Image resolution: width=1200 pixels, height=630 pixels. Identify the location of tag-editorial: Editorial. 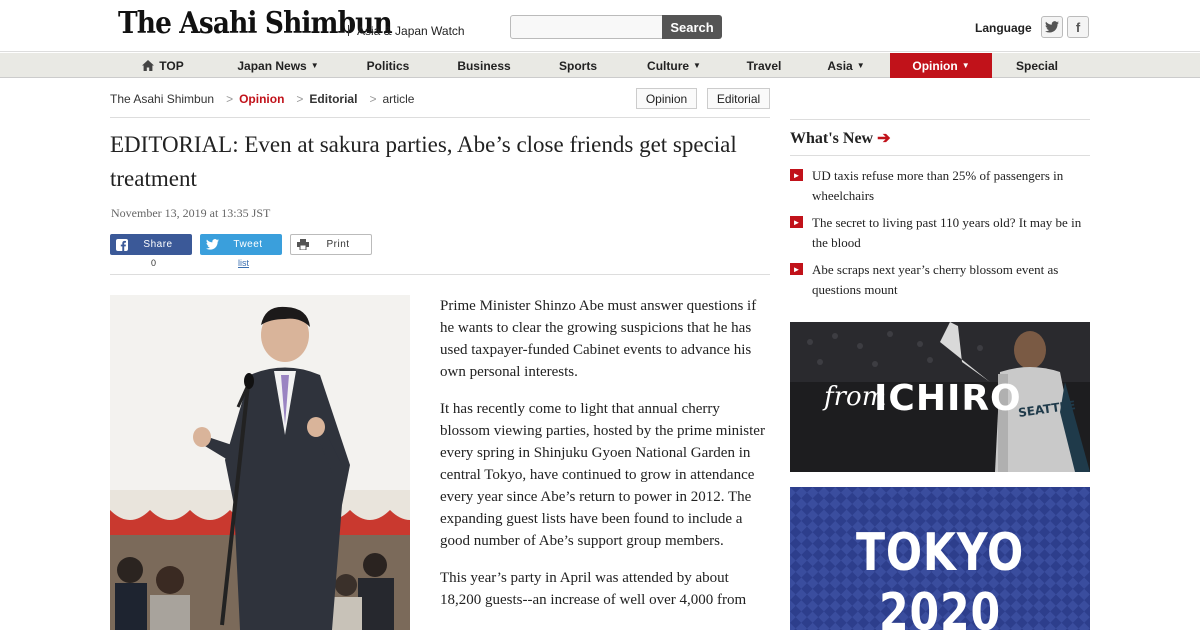
(738, 98).